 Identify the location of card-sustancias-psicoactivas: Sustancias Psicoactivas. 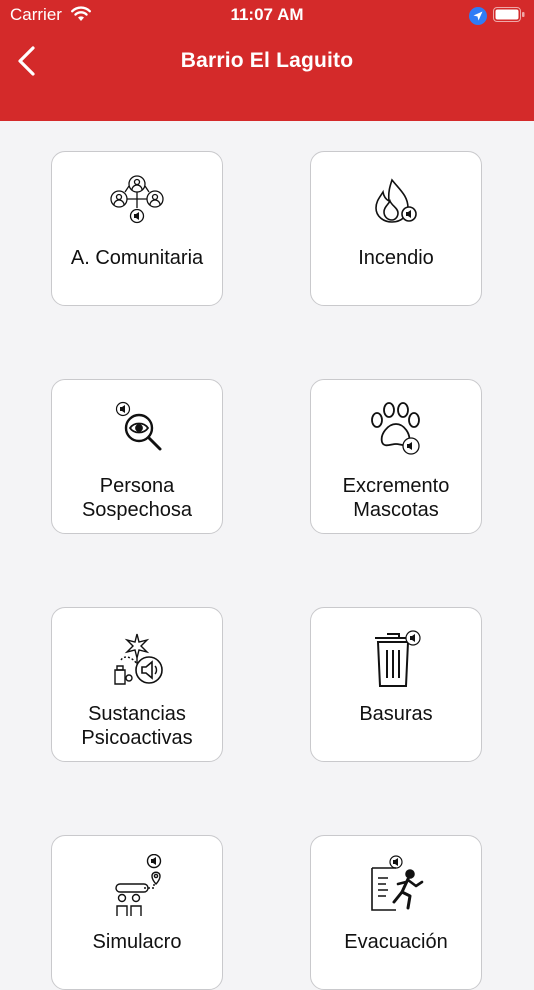
(137, 684).